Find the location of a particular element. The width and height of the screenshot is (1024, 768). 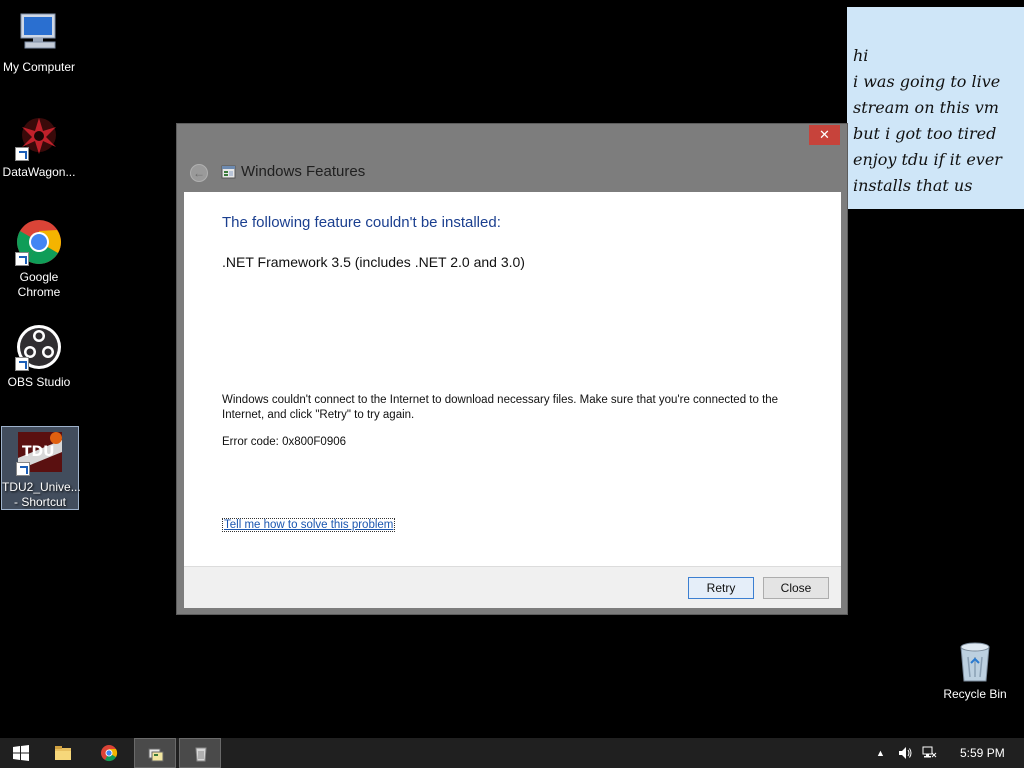

desktop-icon-recycle-bin: Recycle Bin is located at coordinates (975, 669).